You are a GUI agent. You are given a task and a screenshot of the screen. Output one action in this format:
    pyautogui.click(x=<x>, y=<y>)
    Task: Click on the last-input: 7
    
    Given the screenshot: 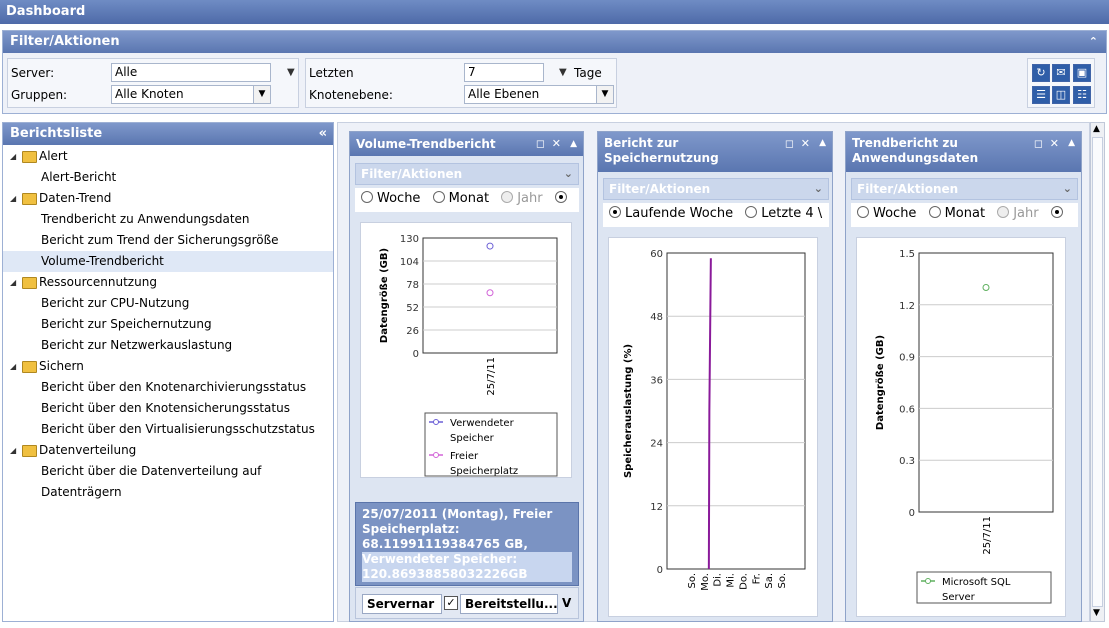 What is the action you would take?
    pyautogui.click(x=504, y=72)
    